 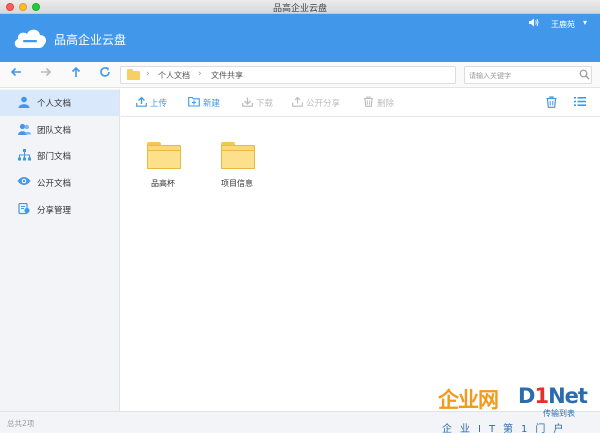 What do you see at coordinates (585, 22) in the screenshot?
I see `user-menu-caret-icon: ▾` at bounding box center [585, 22].